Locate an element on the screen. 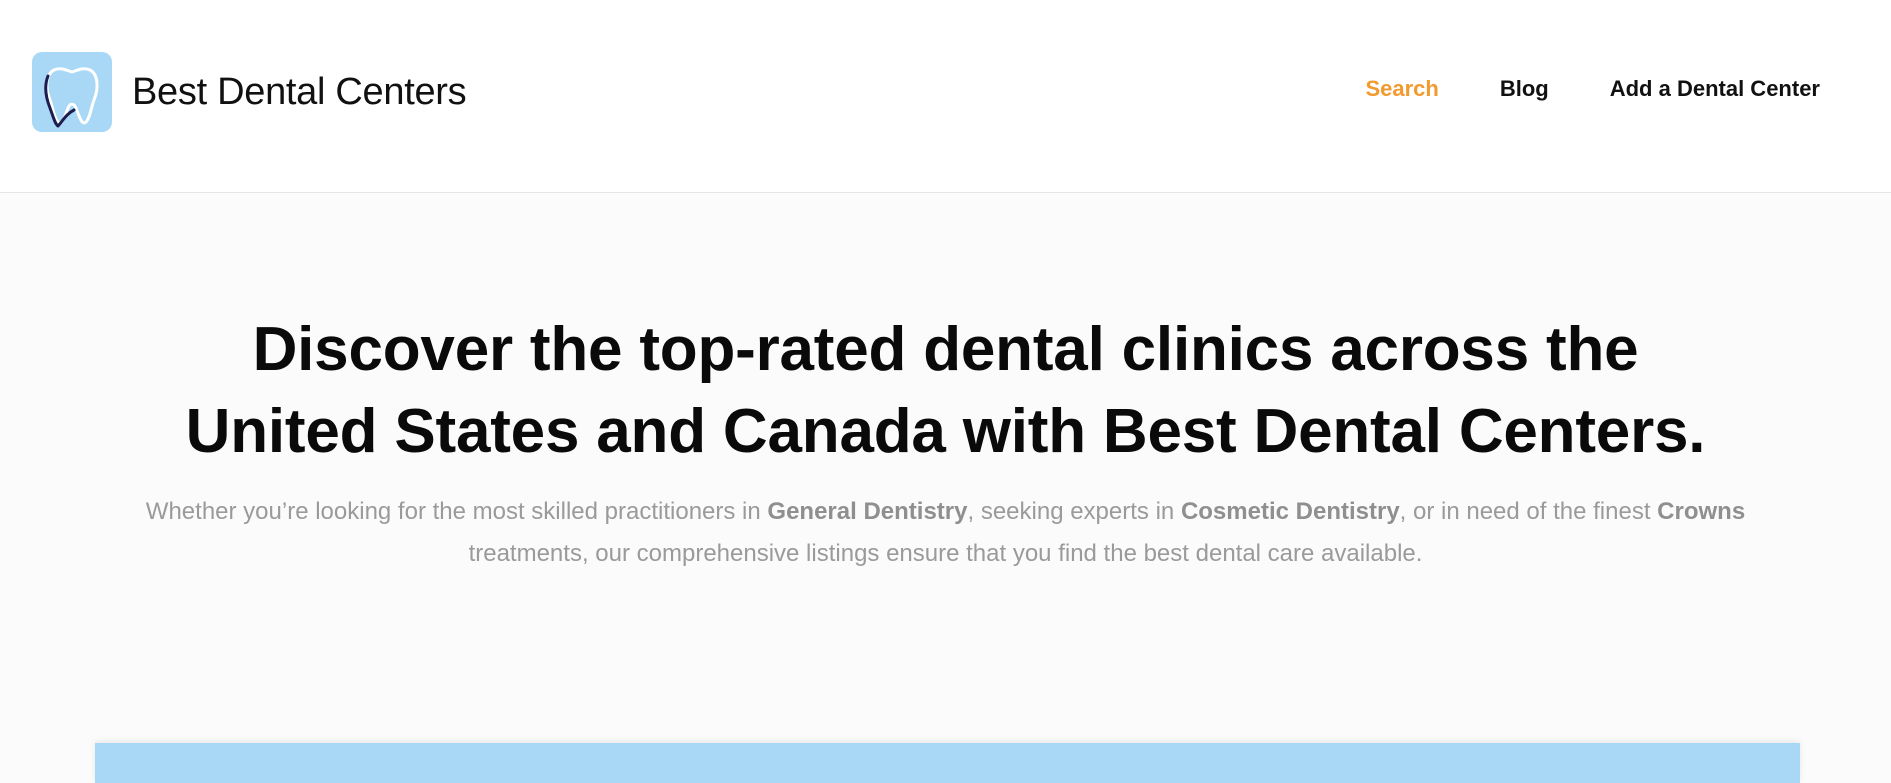 This screenshot has width=1891, height=783. search-panel is located at coordinates (947, 763).